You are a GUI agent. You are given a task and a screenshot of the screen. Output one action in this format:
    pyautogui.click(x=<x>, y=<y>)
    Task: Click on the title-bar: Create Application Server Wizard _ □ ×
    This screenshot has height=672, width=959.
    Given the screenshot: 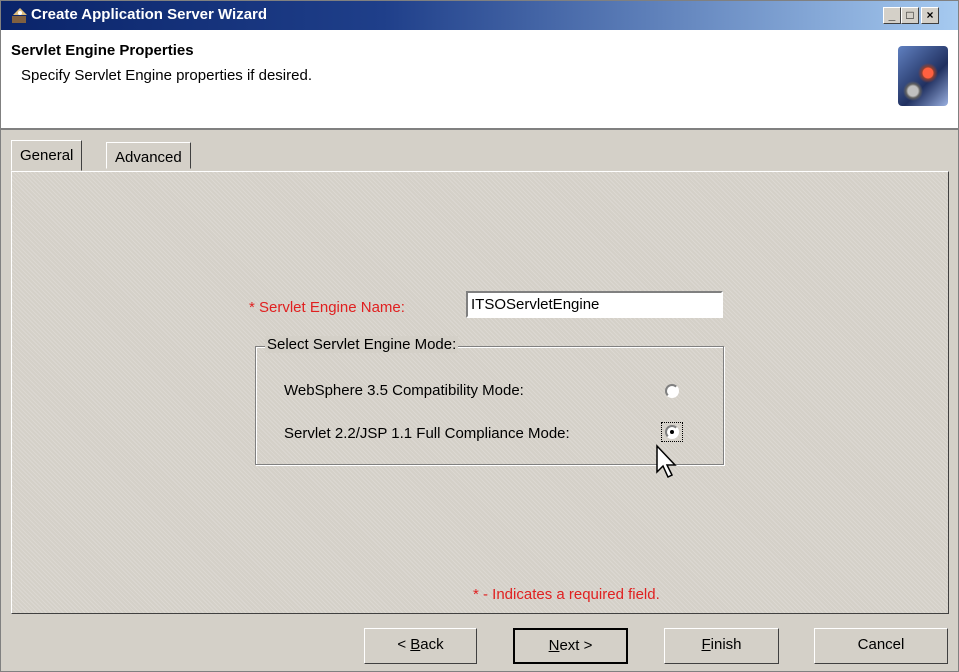 What is the action you would take?
    pyautogui.click(x=479, y=15)
    